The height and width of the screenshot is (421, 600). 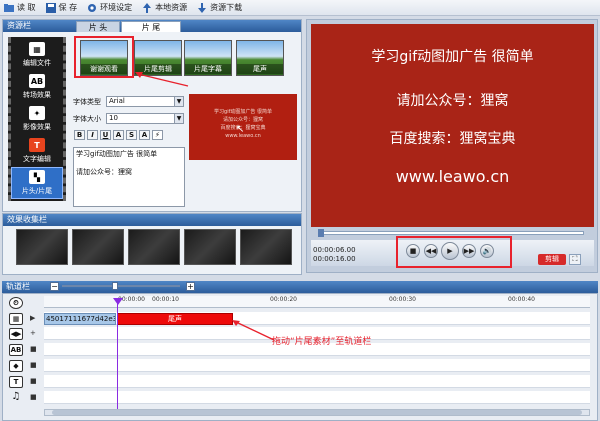 I want to click on zoom-slider-knob, so click(x=115, y=286).